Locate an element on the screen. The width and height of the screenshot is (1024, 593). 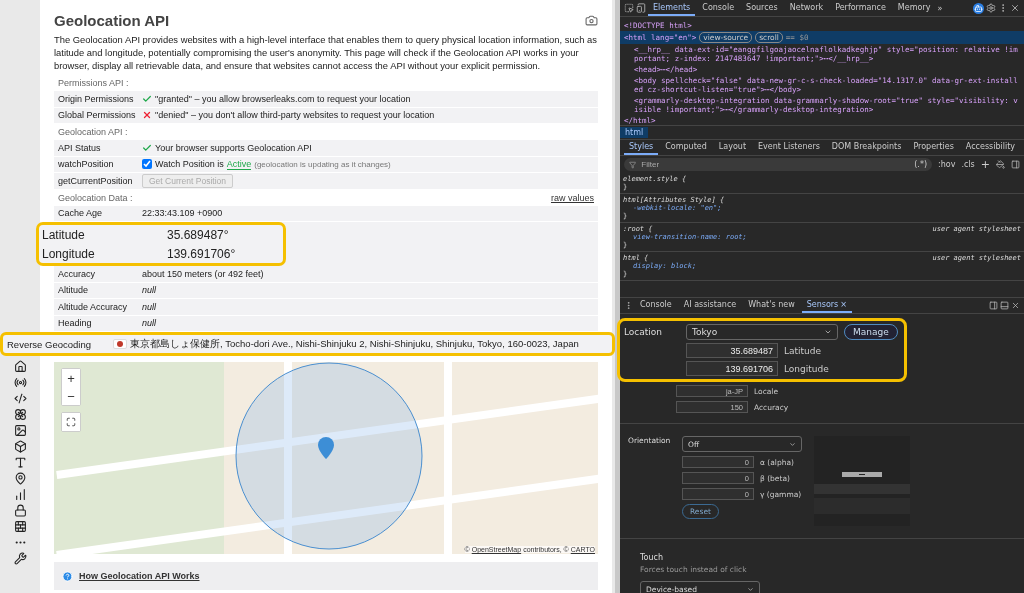
radio-waves-icon is located at coordinates (20, 382).